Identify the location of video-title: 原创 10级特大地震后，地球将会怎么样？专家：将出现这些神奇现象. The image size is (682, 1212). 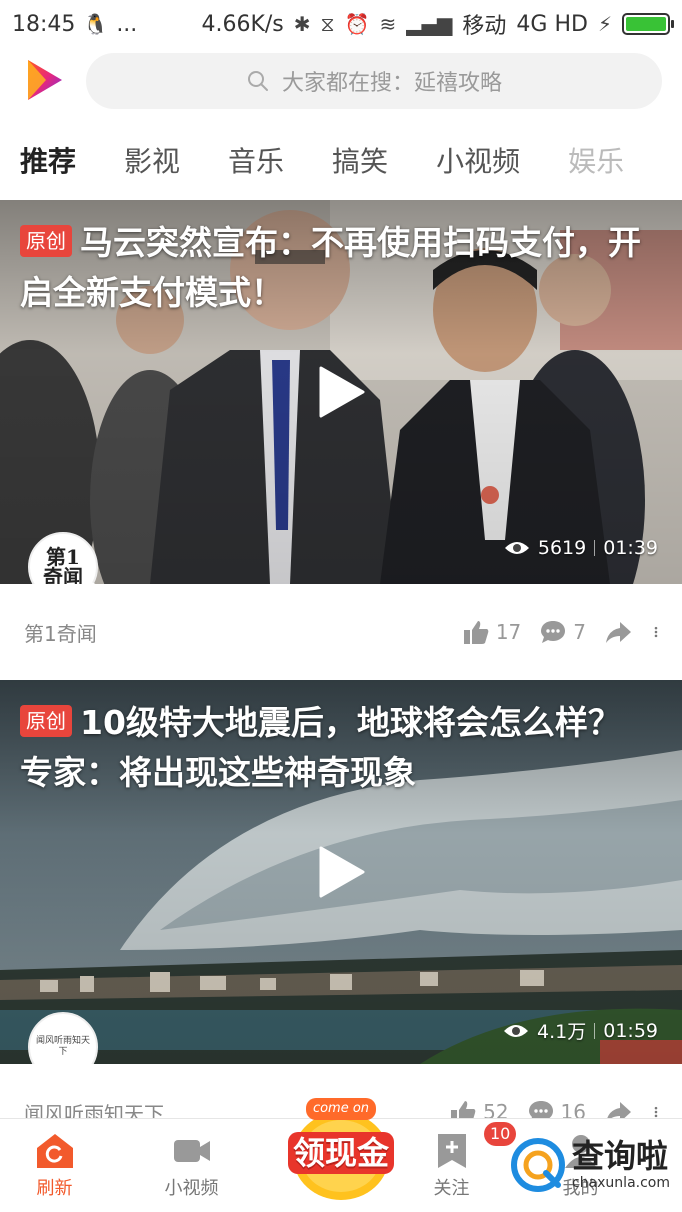
(335, 748).